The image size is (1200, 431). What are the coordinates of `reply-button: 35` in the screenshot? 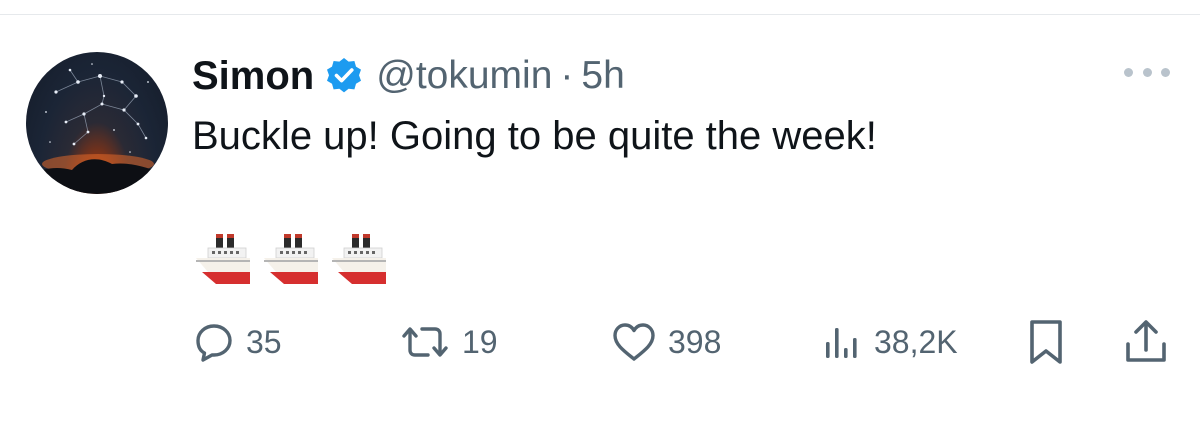 It's located at (237, 342).